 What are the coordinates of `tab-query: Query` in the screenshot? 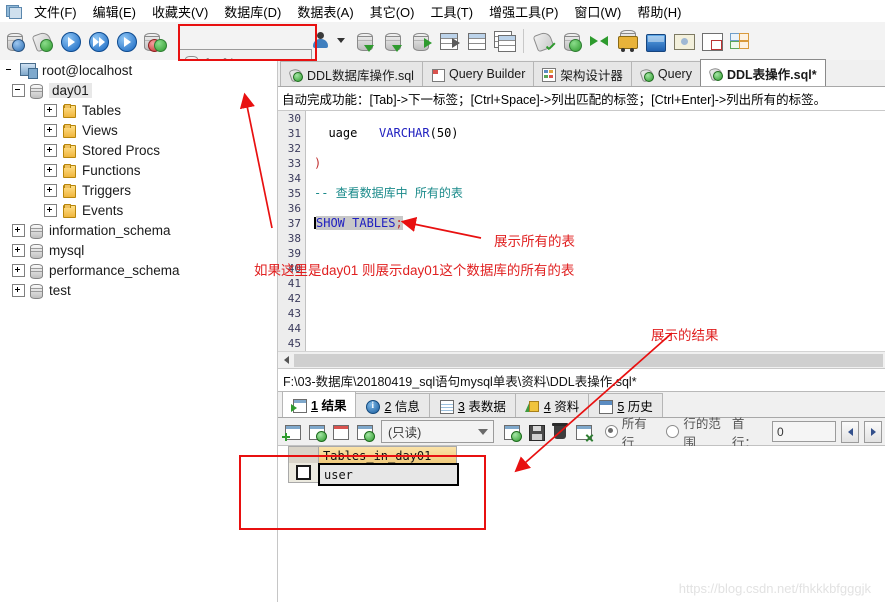 It's located at (665, 73).